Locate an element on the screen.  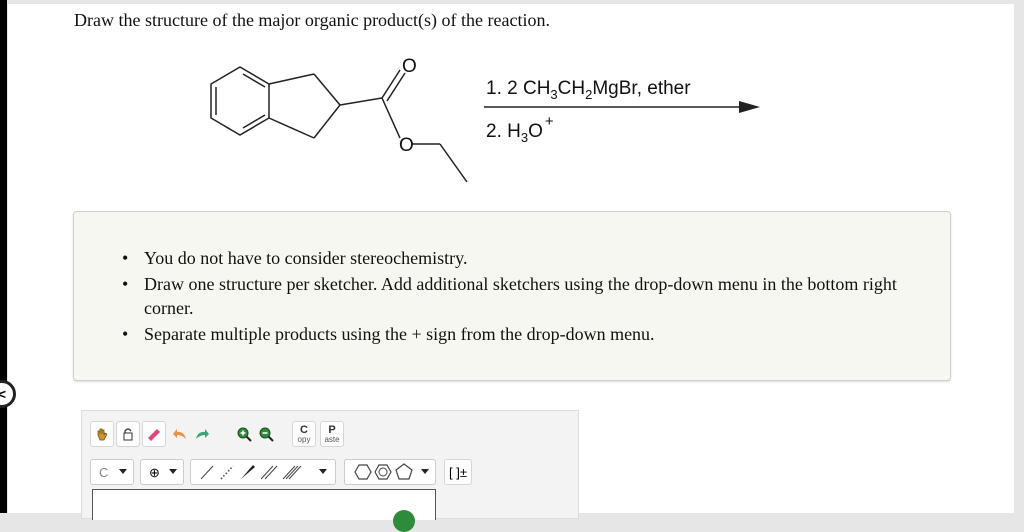
bond-tools-icons is located at coordinates (251, 472).